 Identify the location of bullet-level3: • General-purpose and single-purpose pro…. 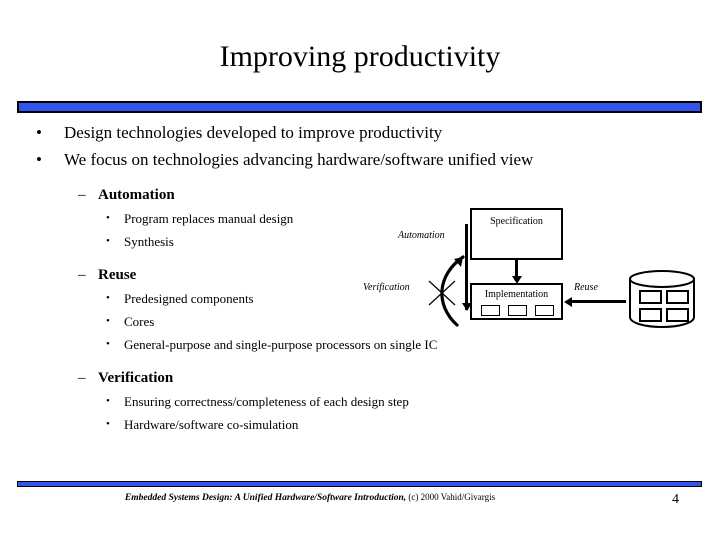
(360, 344).